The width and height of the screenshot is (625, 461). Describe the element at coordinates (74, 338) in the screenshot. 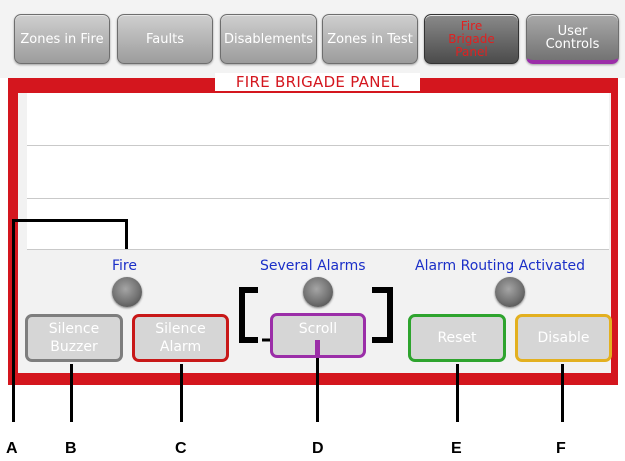

I see `silence-buzzer-button: Silence Buzzer` at that location.